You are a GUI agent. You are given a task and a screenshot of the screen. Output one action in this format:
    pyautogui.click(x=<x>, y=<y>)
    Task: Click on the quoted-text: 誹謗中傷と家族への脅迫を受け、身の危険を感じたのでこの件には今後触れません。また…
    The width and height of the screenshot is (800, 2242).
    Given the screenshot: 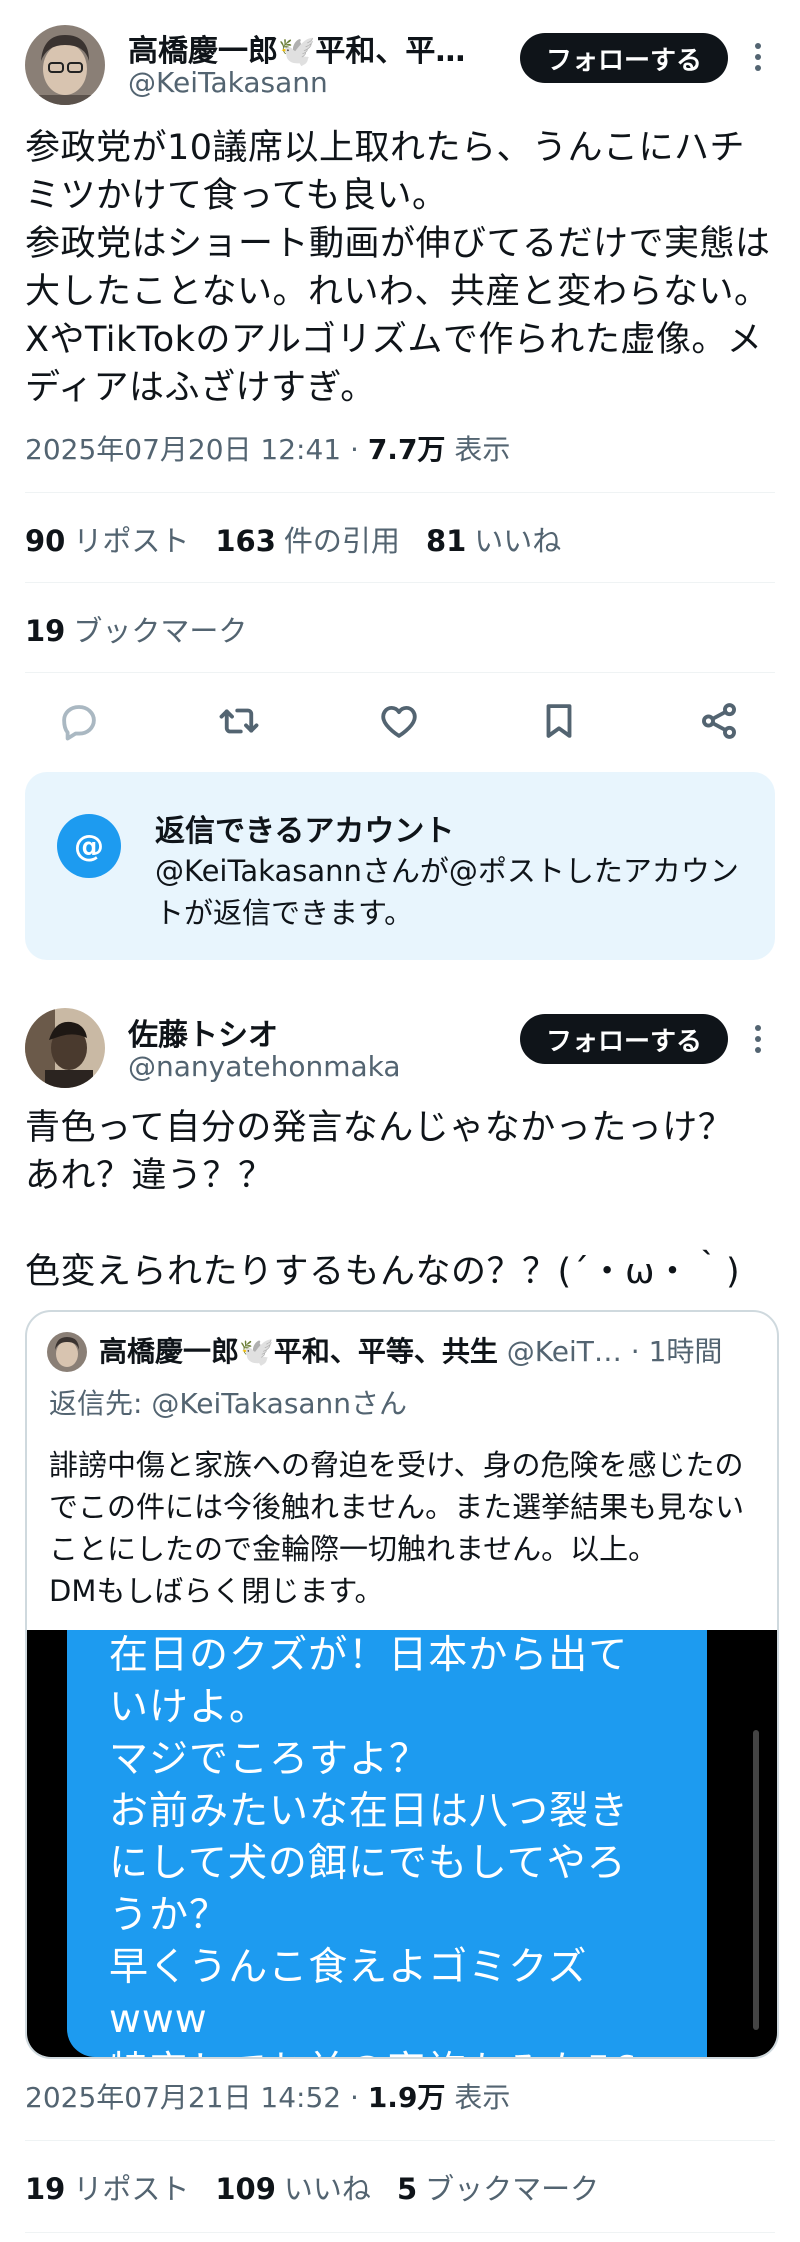 What is the action you would take?
    pyautogui.click(x=397, y=1528)
    